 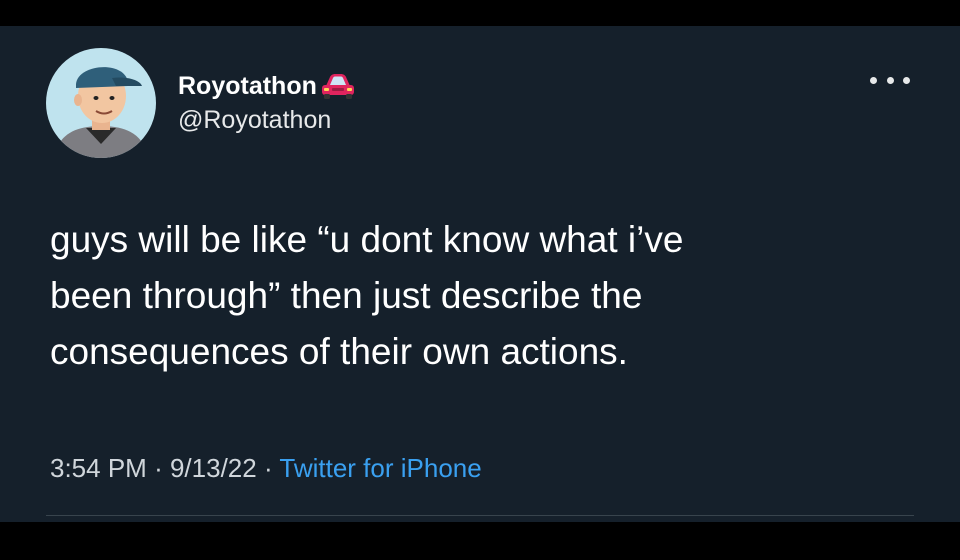 What do you see at coordinates (480, 515) in the screenshot?
I see `divider` at bounding box center [480, 515].